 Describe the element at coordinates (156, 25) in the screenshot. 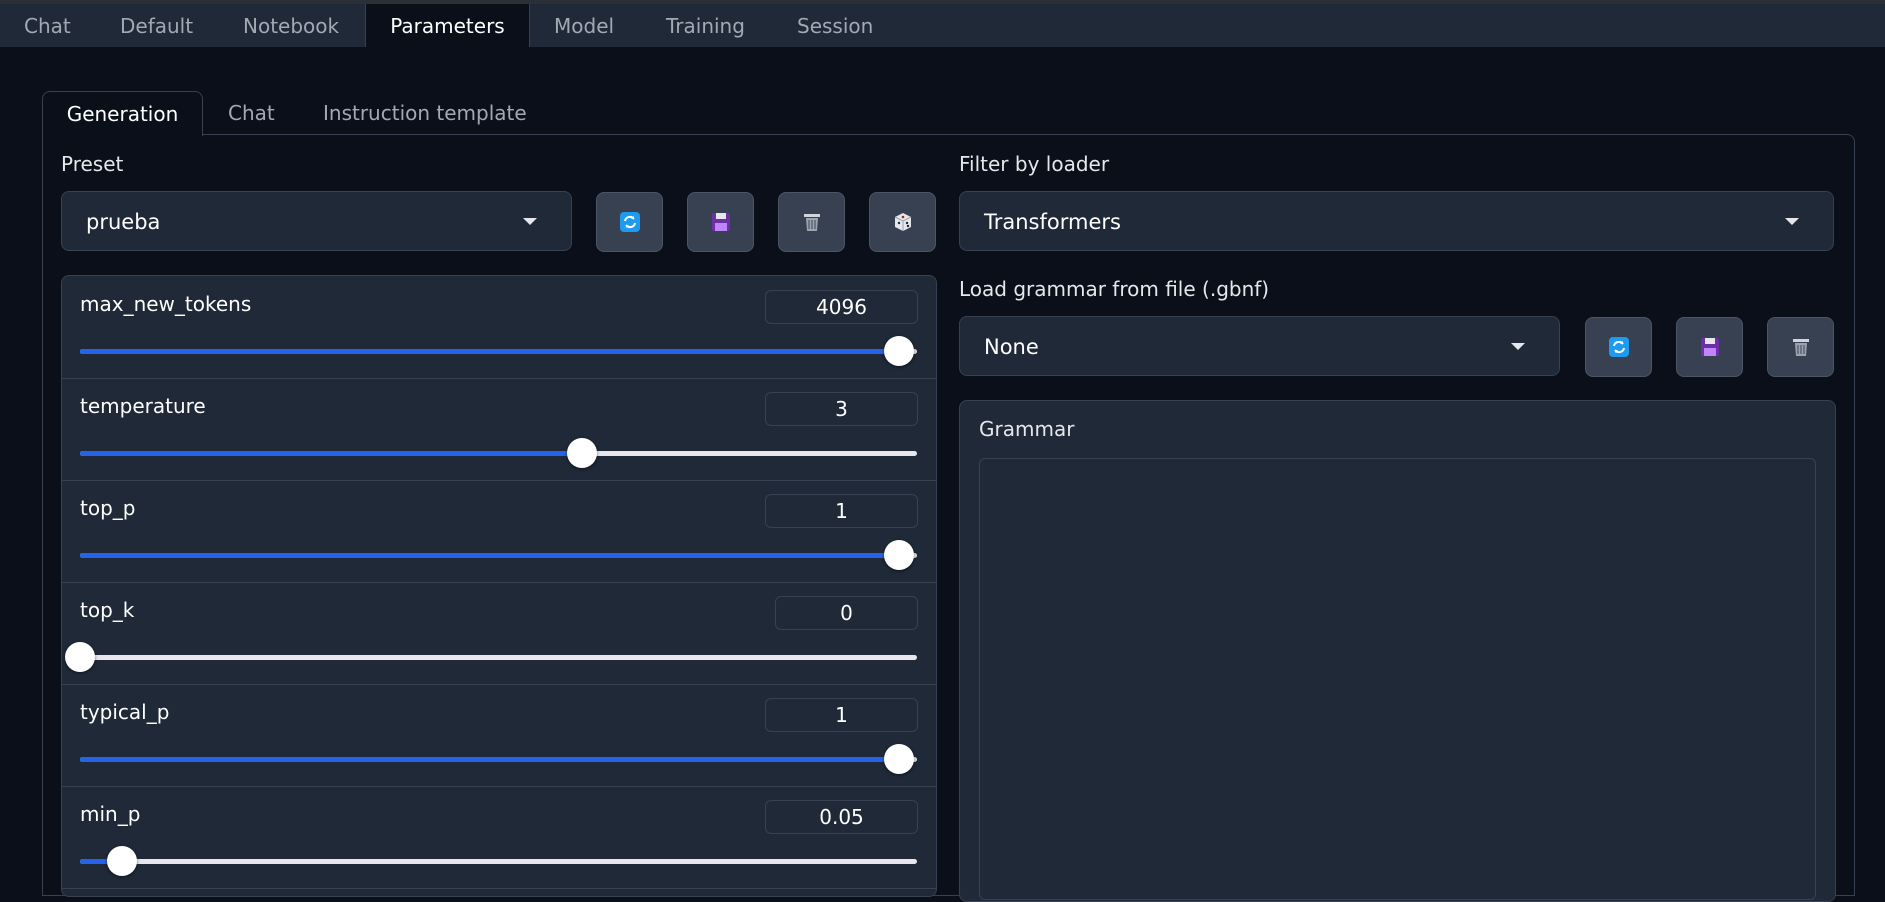

I see `tab-default: Default` at that location.